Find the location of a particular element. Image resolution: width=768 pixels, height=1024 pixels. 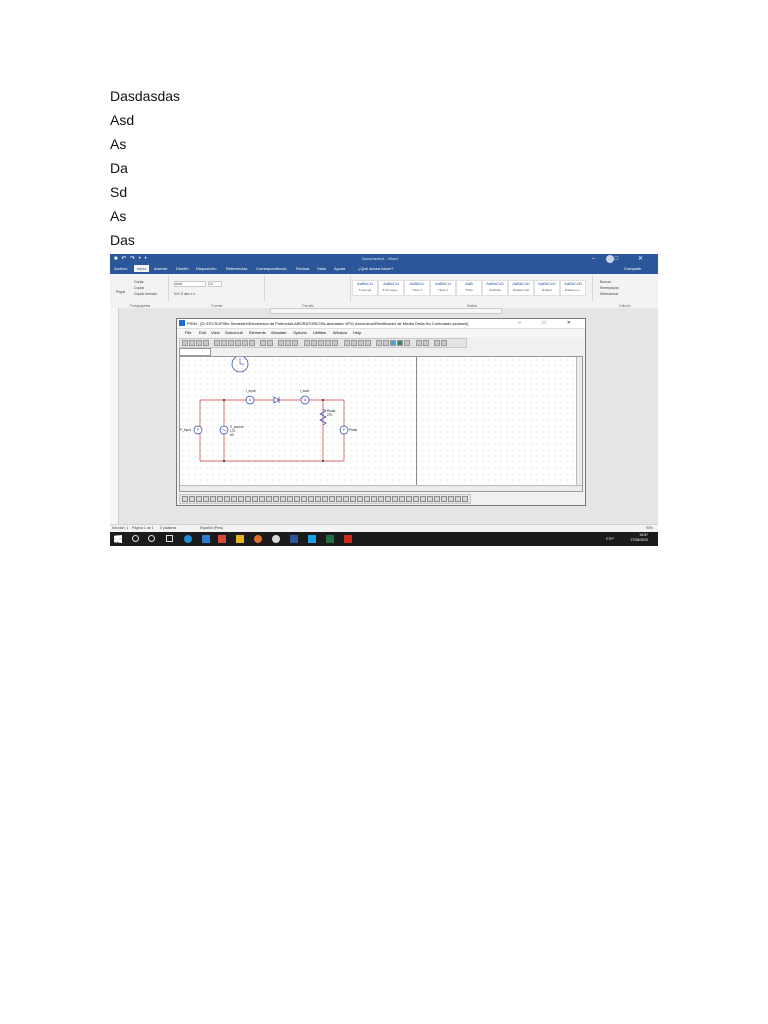

menu-view: View is located at coordinates (215, 332).